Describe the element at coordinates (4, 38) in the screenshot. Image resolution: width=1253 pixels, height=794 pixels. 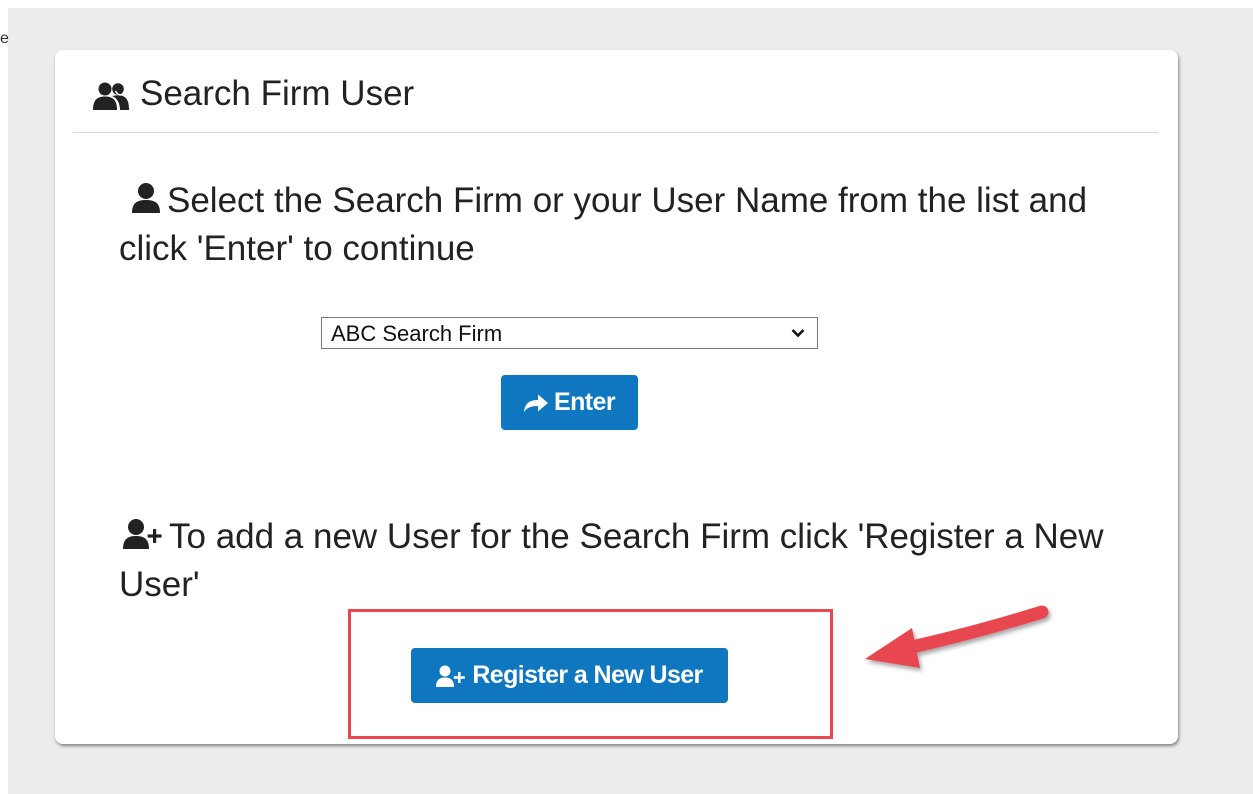
I see `edge-text-fragment: e` at that location.